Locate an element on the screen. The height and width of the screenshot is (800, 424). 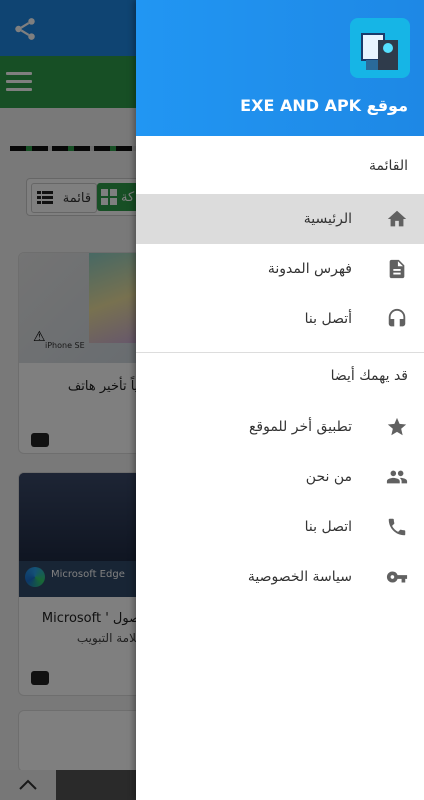
extra-section-label: قد يهمك أيضا is located at coordinates (369, 376).